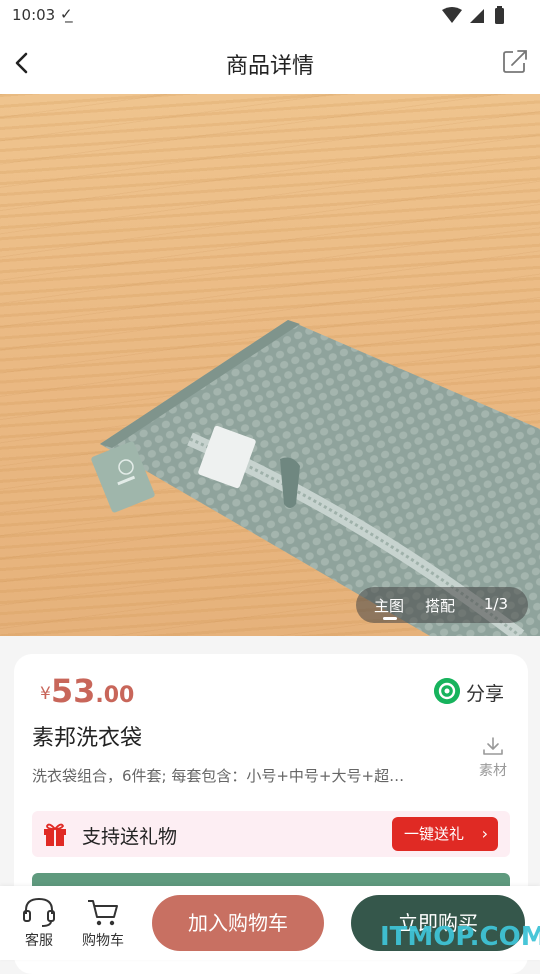 The width and height of the screenshot is (540, 974). What do you see at coordinates (270, 17) in the screenshot?
I see `status-bar: 10:03 ✓̲` at bounding box center [270, 17].